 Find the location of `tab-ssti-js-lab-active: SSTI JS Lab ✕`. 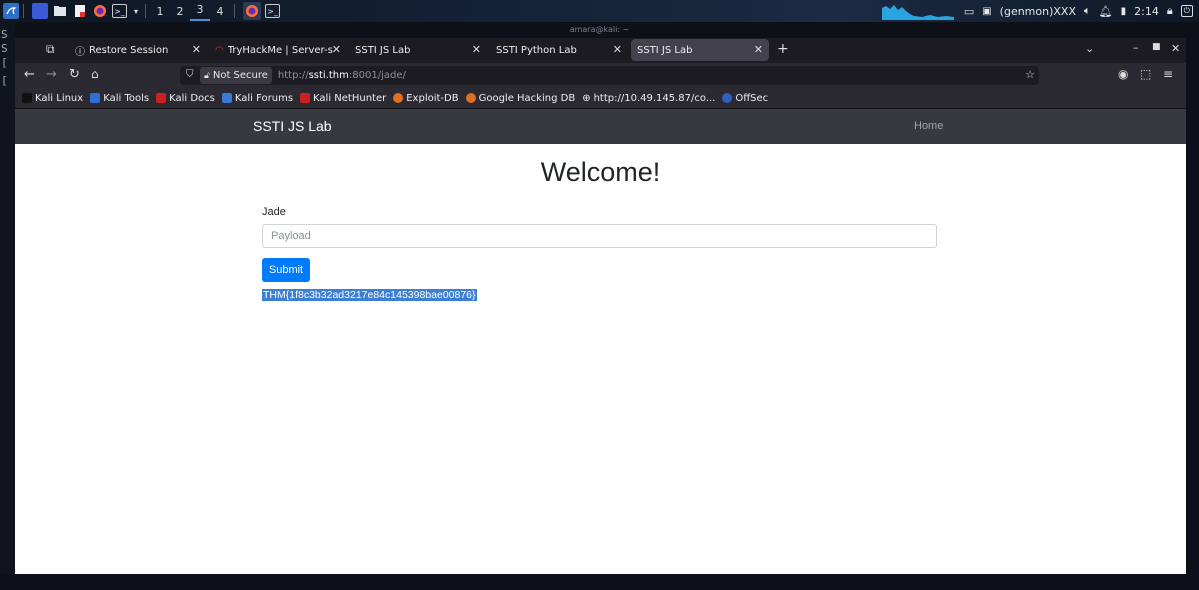

tab-ssti-js-lab-active: SSTI JS Lab ✕ is located at coordinates (700, 50).